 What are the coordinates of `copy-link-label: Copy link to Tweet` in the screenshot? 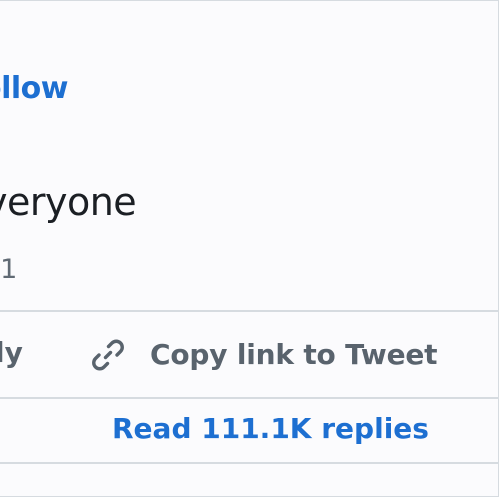 It's located at (294, 354).